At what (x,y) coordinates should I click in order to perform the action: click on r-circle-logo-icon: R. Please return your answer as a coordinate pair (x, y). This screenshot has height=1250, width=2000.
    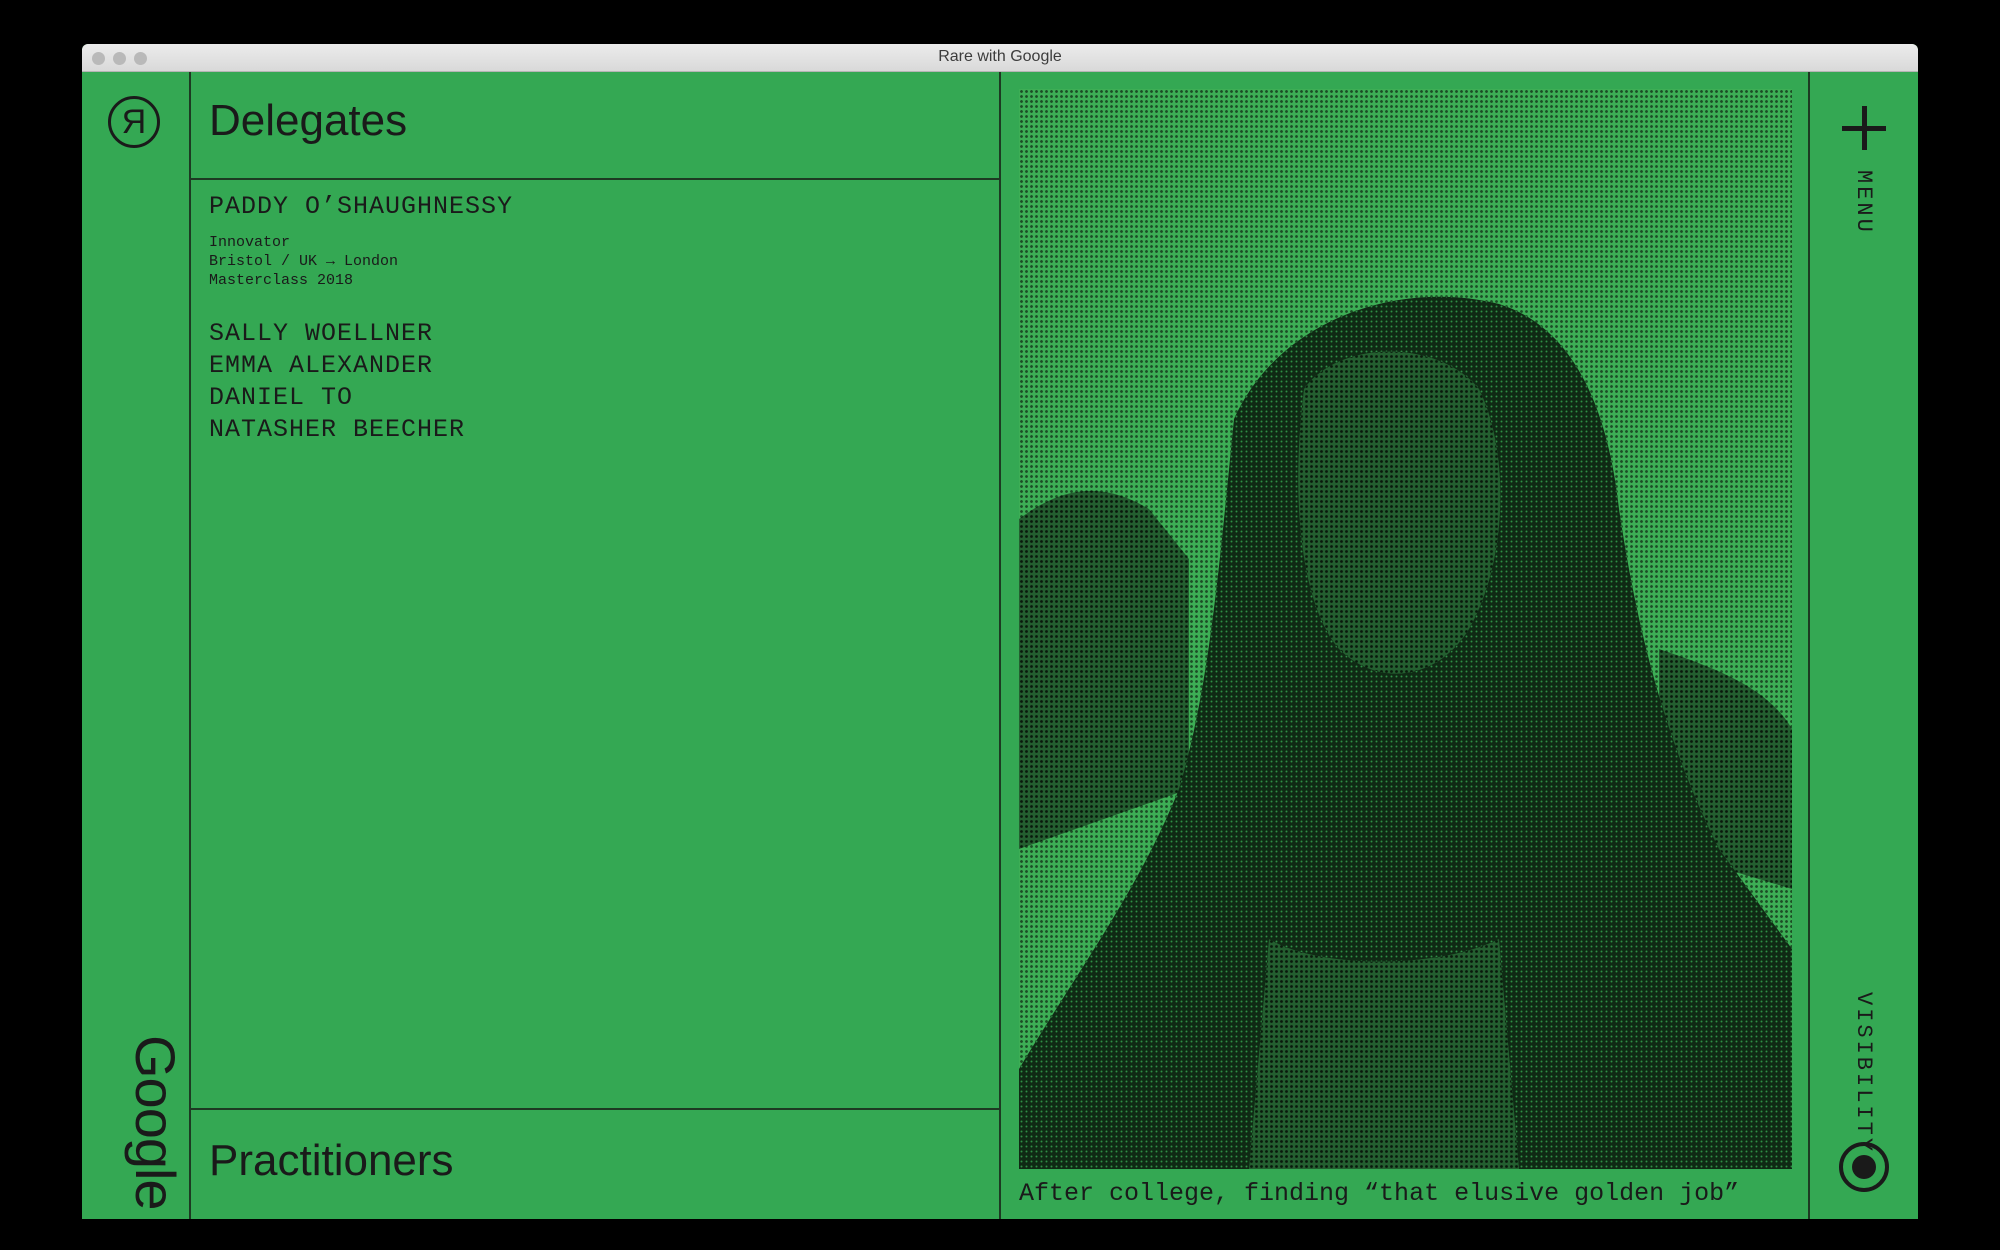
    Looking at the image, I should click on (134, 122).